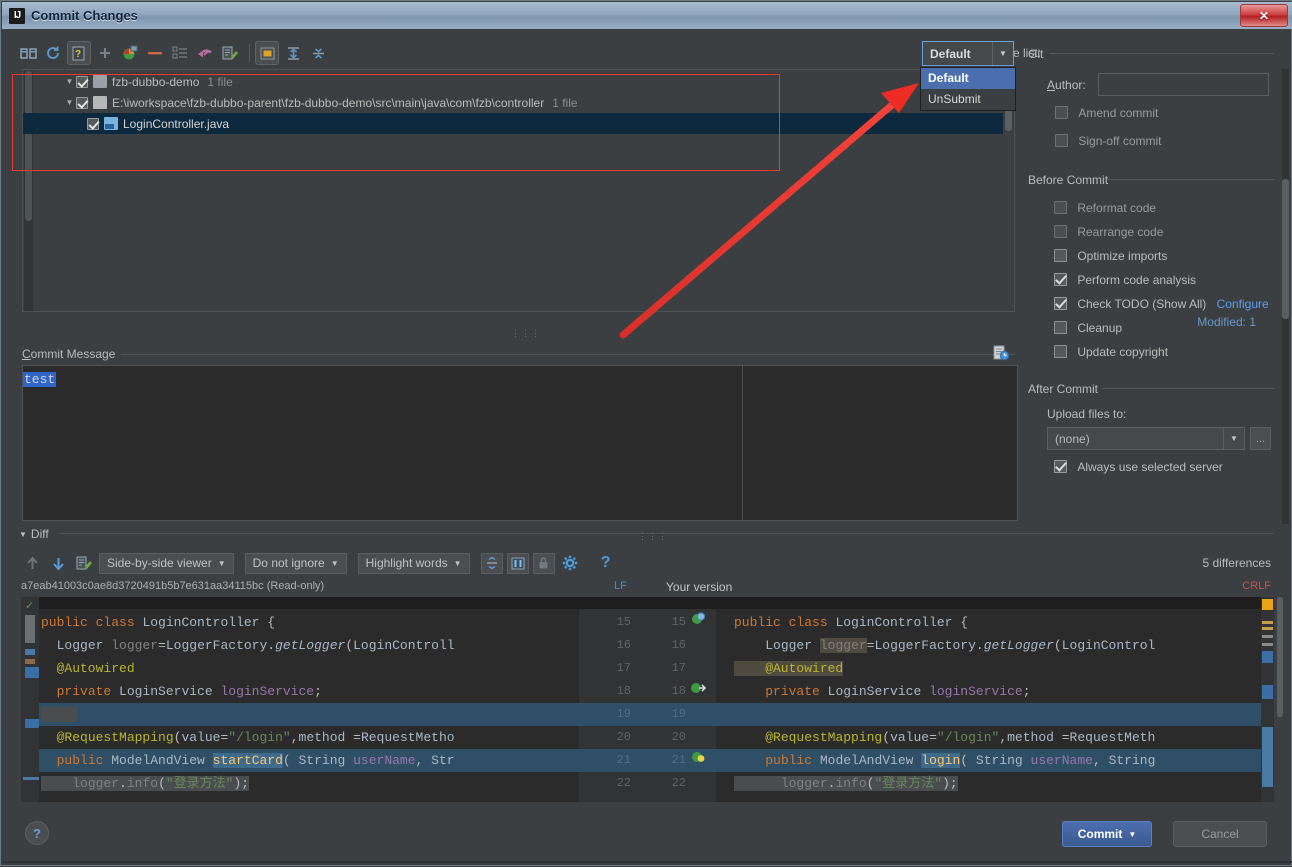 The width and height of the screenshot is (1292, 867). I want to click on cleanup-checkbox: Cleanup, so click(1088, 328).